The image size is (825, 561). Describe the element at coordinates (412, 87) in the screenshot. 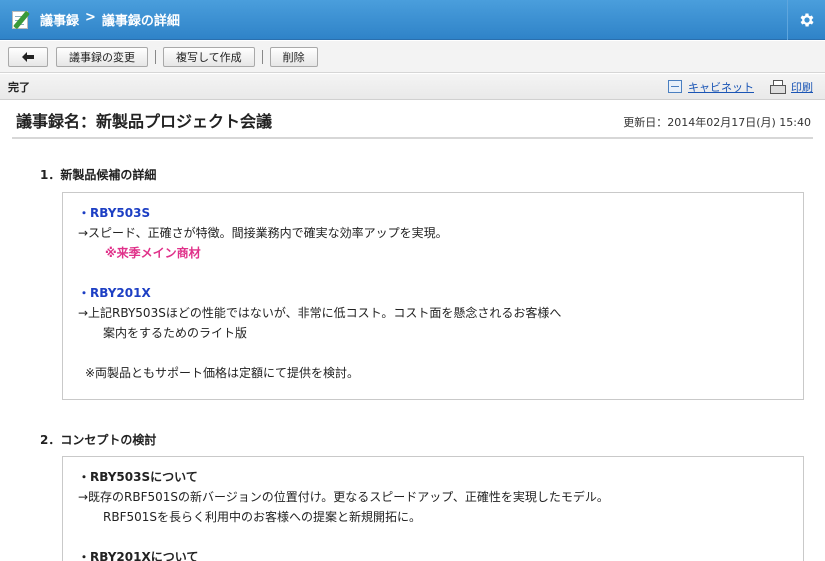

I see `status-row: 完了 キャビネット 印刷` at that location.